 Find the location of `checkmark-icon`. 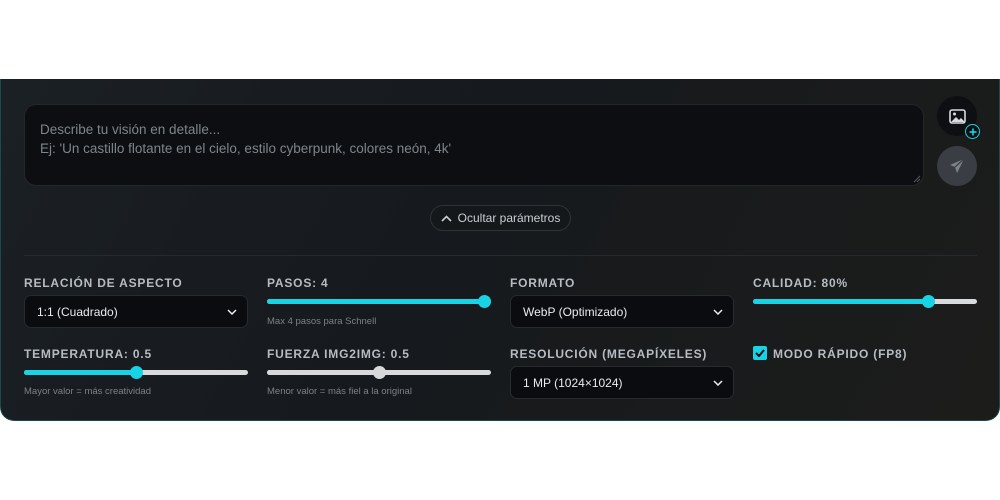

checkmark-icon is located at coordinates (760, 353).